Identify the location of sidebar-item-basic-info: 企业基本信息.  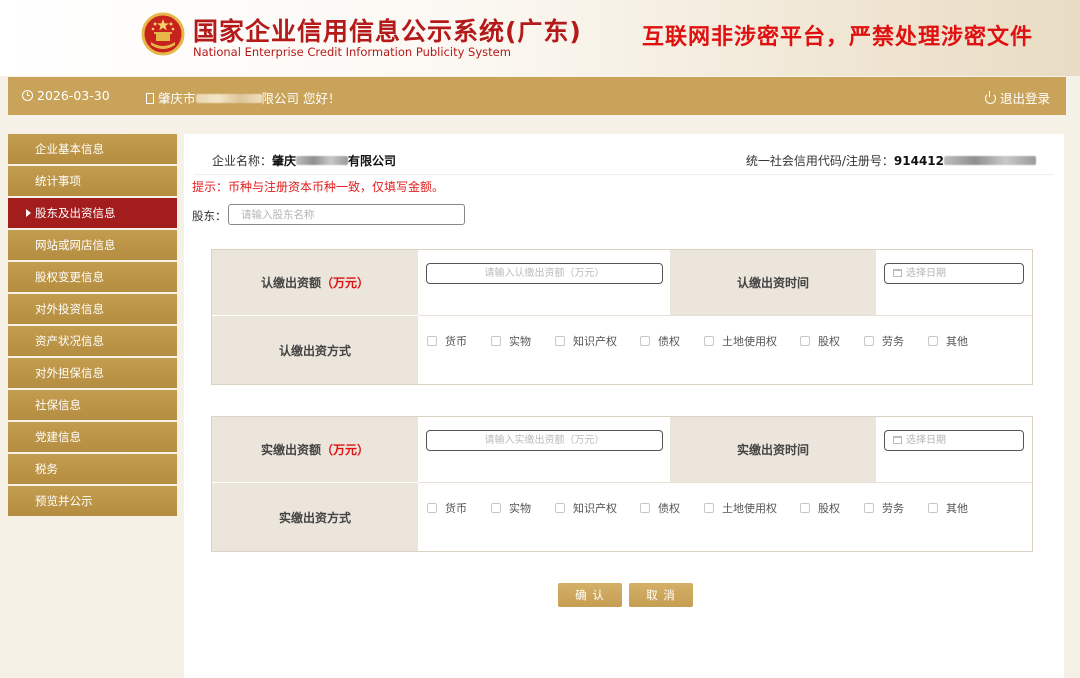
(92, 149).